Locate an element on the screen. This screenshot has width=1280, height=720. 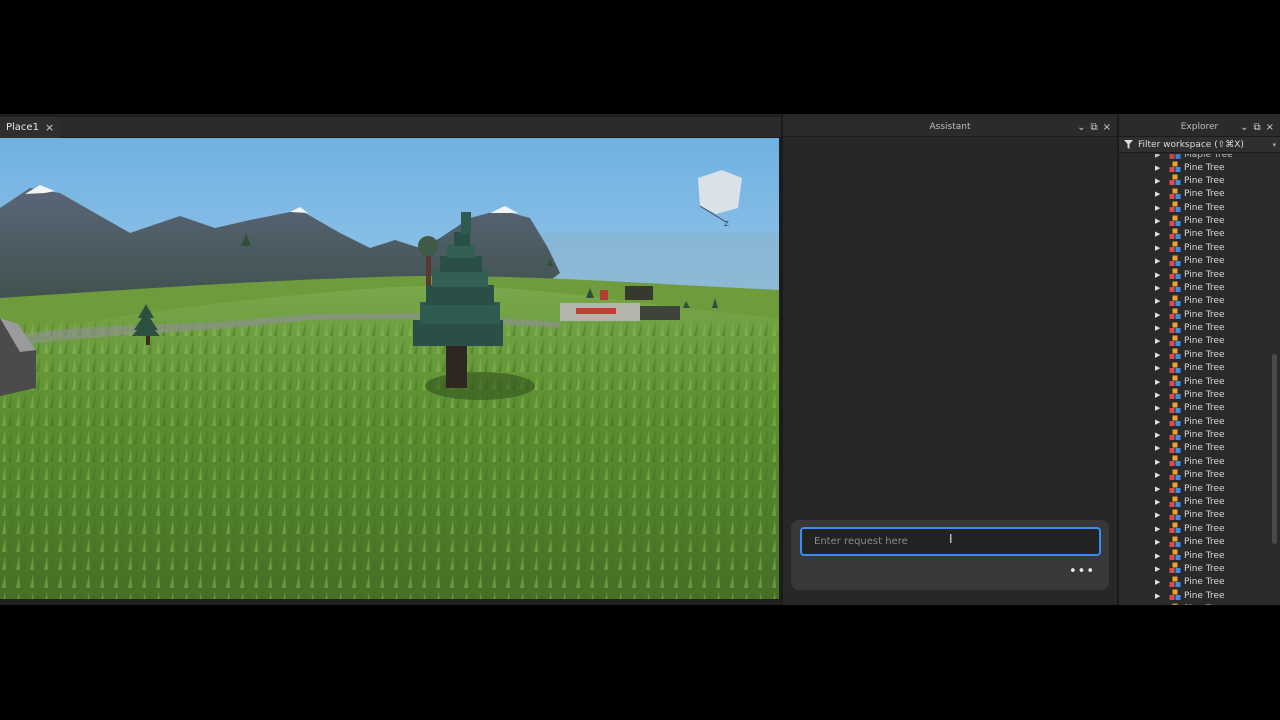
tab-close-icon: × is located at coordinates (49, 127).